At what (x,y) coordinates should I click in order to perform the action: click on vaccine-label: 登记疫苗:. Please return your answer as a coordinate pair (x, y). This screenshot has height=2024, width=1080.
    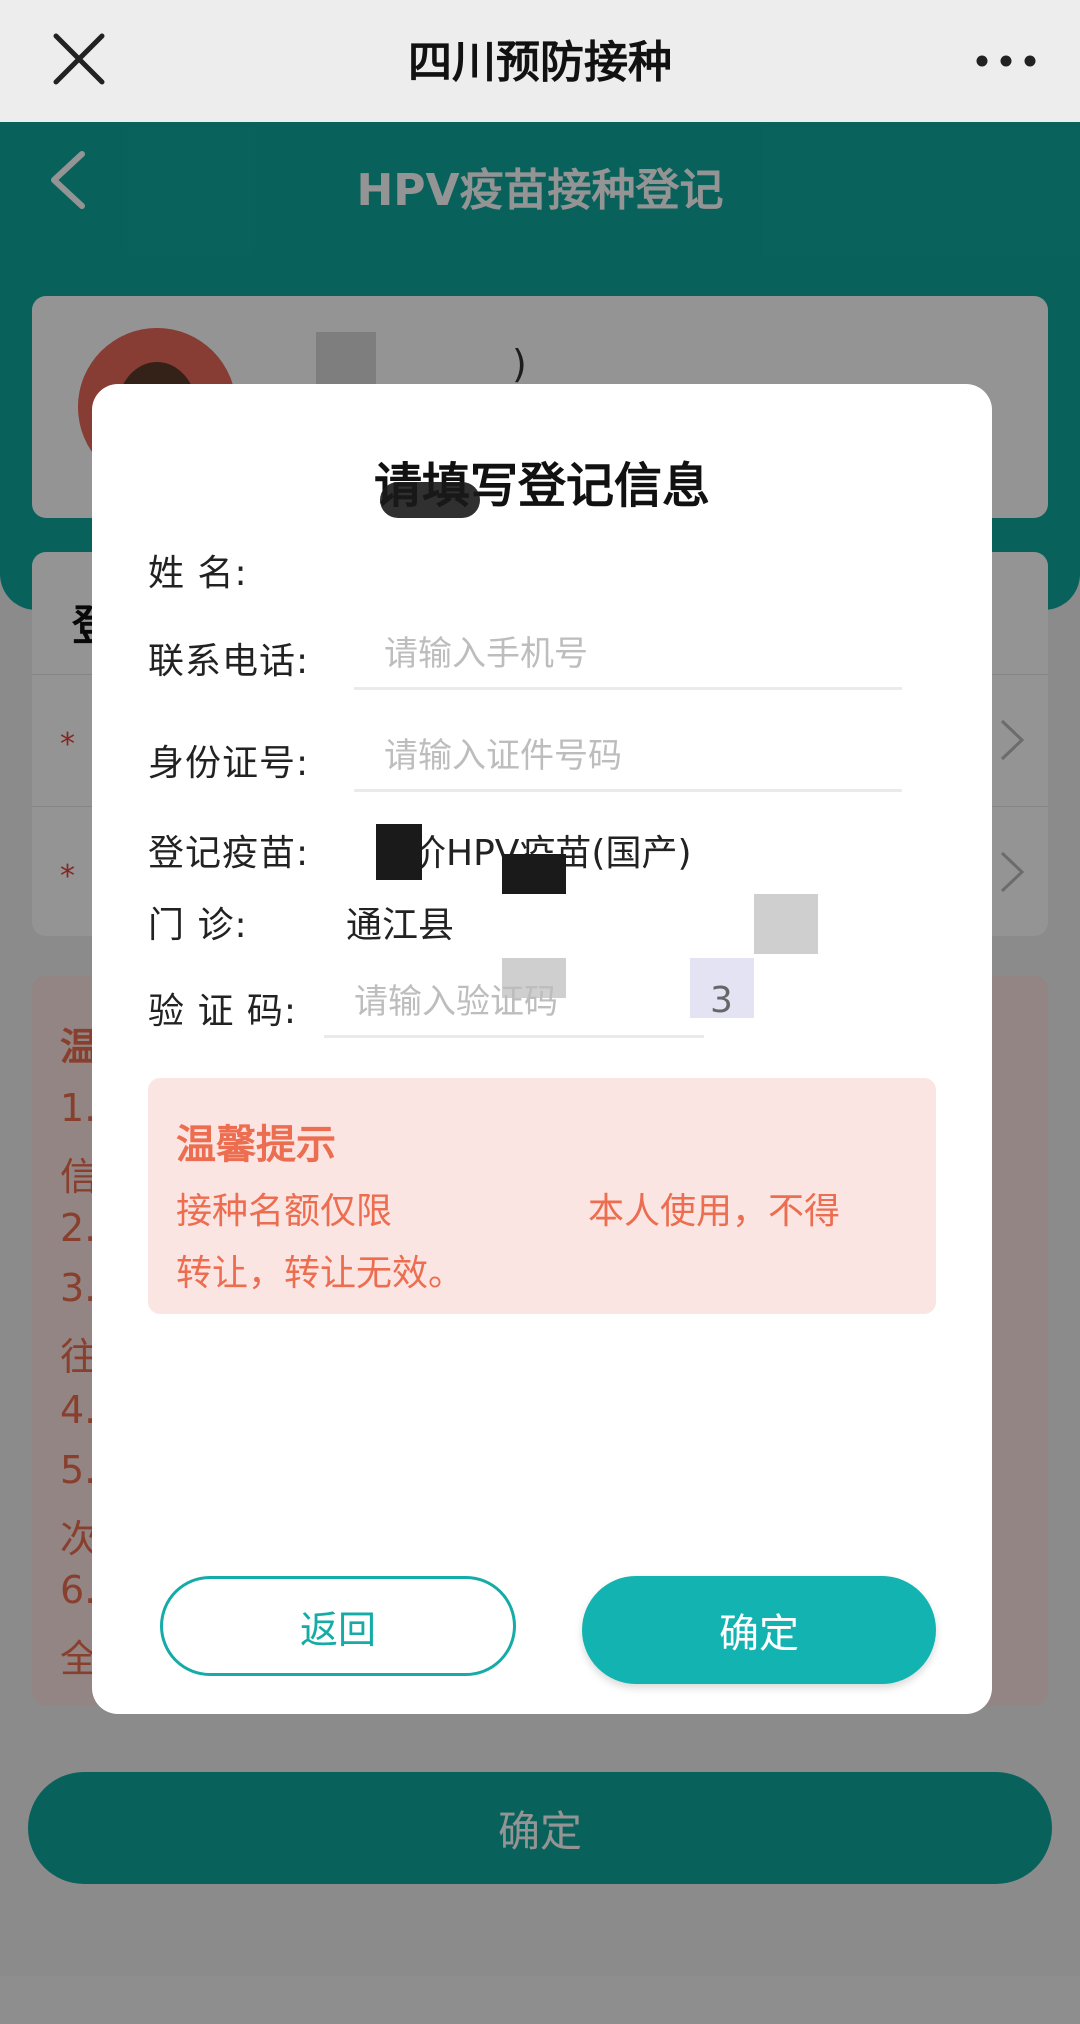
    Looking at the image, I should click on (229, 853).